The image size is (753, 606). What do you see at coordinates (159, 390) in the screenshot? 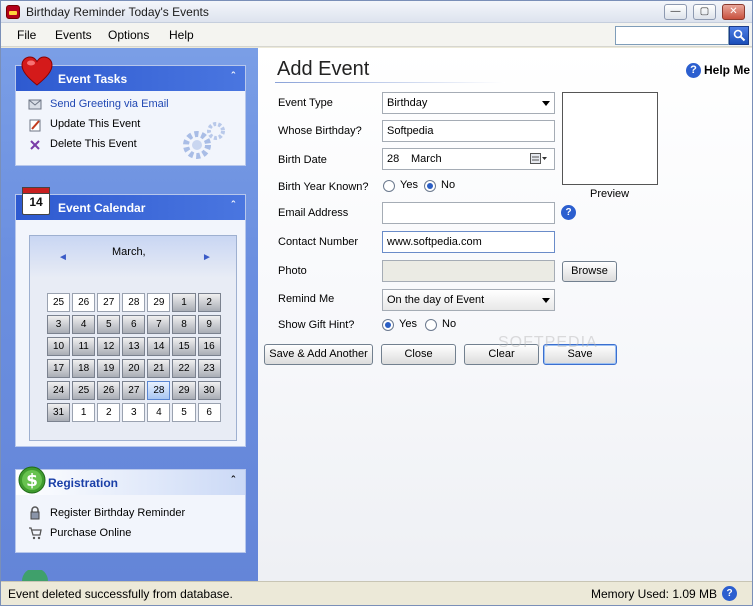
I see `calendar-day-selected: 28` at bounding box center [159, 390].